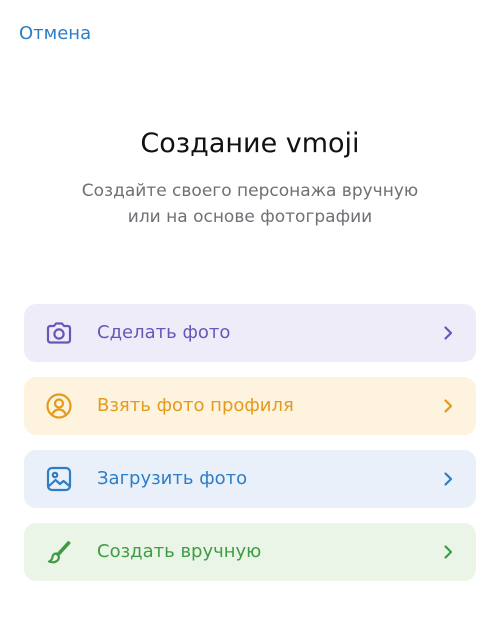  What do you see at coordinates (59, 552) in the screenshot?
I see `brush-icon` at bounding box center [59, 552].